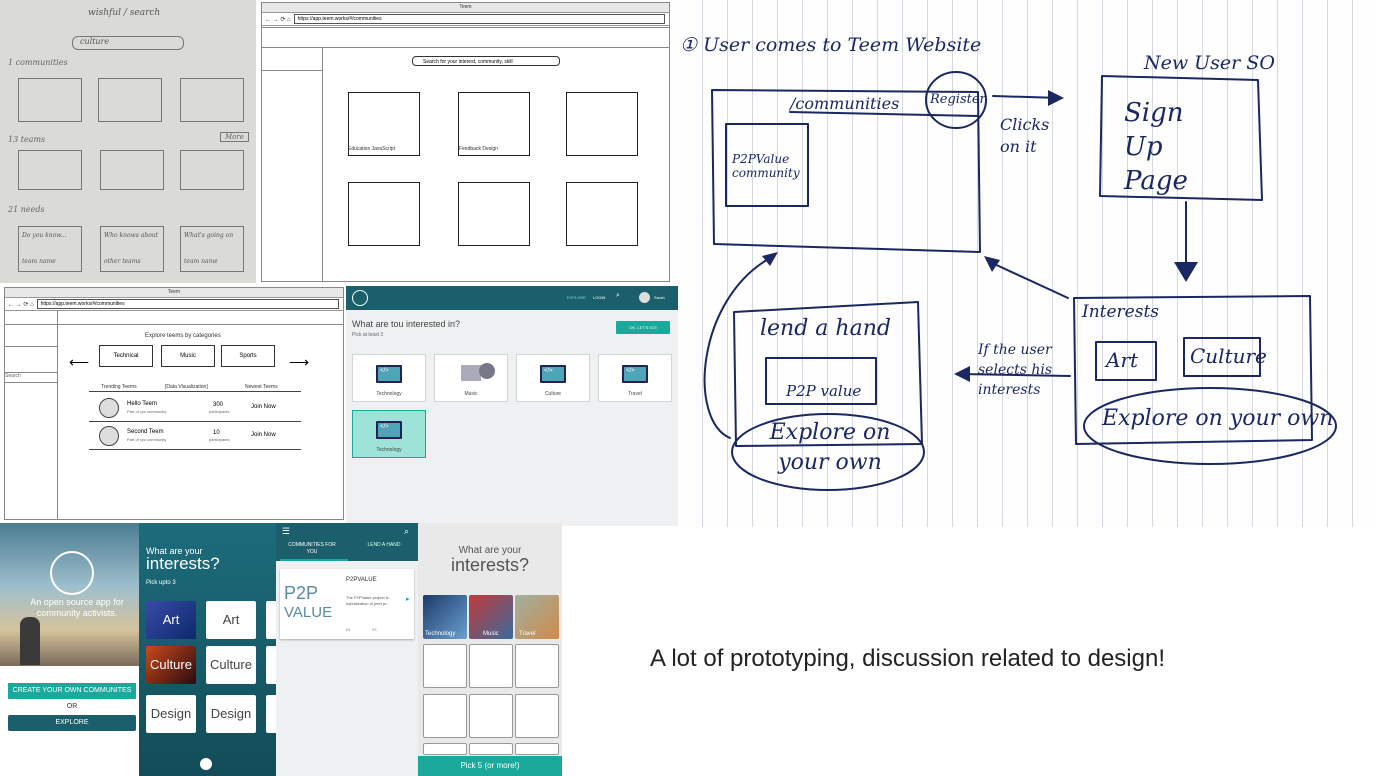  I want to click on arrow-right-icon: ⟶, so click(299, 362).